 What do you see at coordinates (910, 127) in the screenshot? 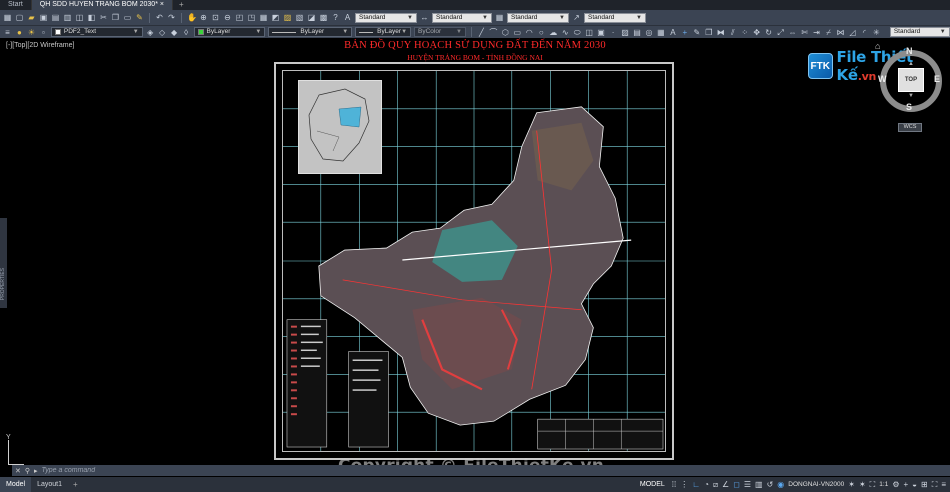
I see `wcs-menu: WCS` at bounding box center [910, 127].